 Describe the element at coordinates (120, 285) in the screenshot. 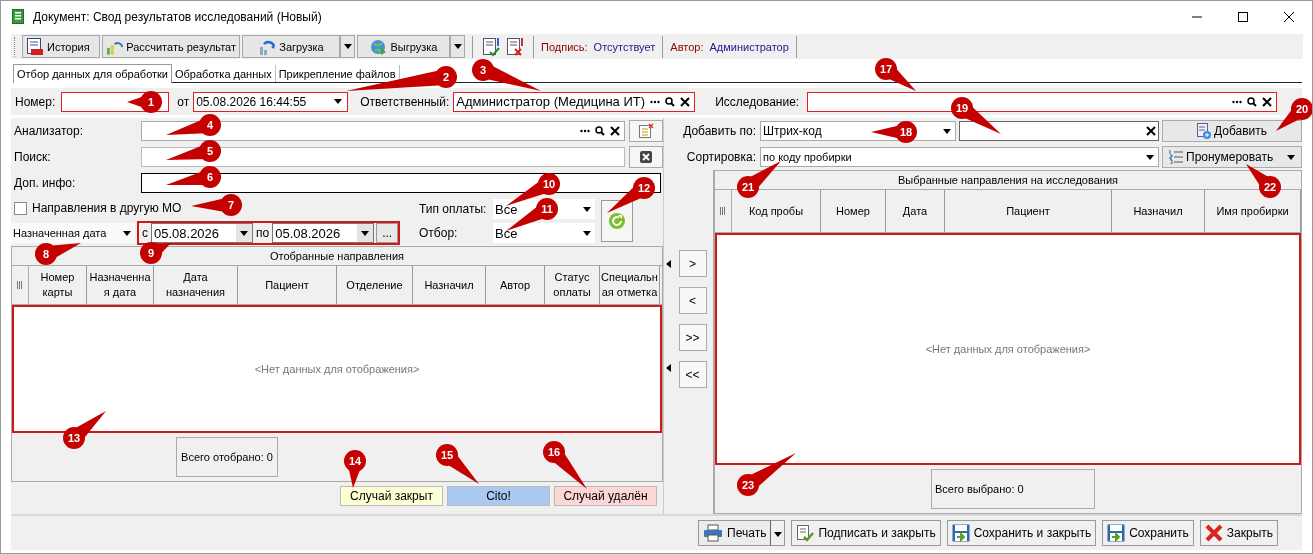

I see `column-header: Назначенная дата` at that location.